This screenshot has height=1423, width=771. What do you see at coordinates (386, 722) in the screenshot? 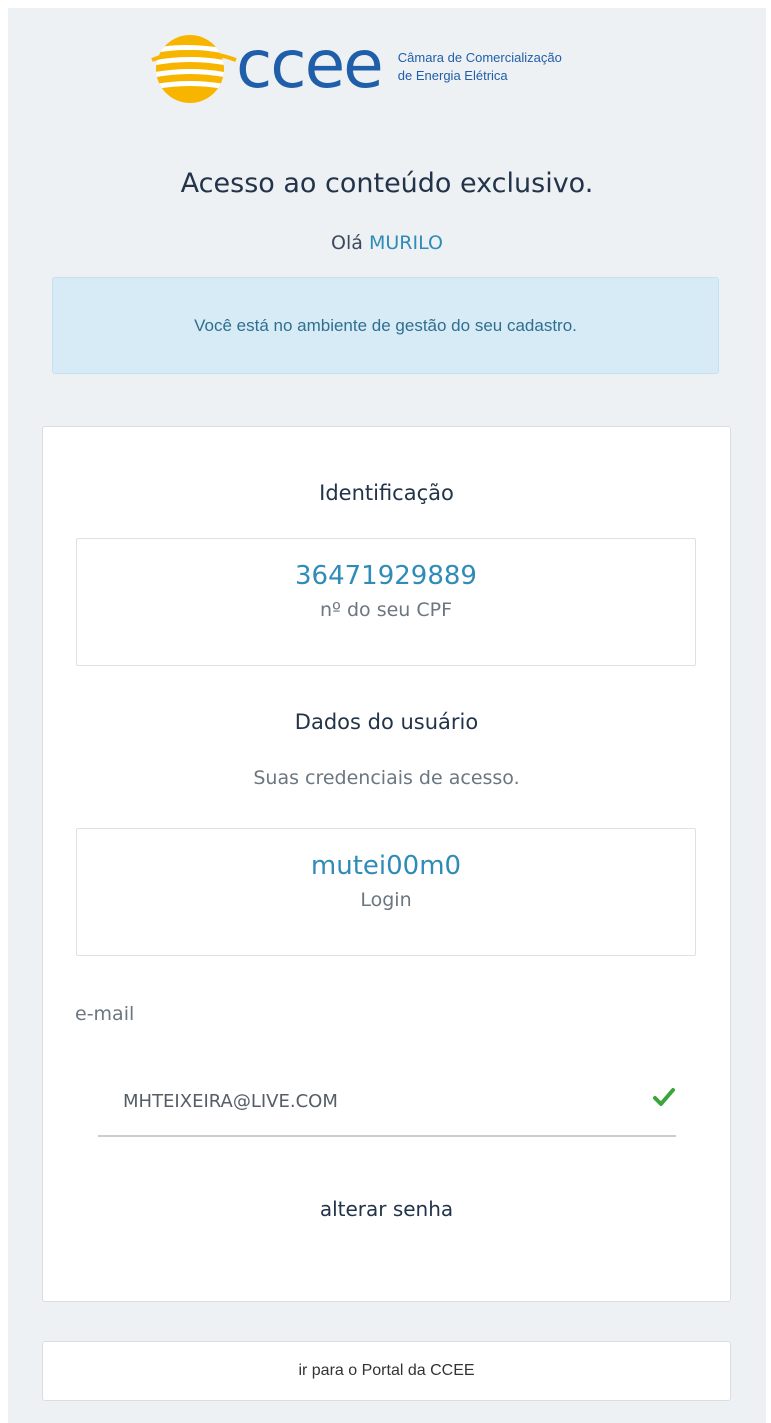
I see `user-data-title: Dados do usuário` at bounding box center [386, 722].